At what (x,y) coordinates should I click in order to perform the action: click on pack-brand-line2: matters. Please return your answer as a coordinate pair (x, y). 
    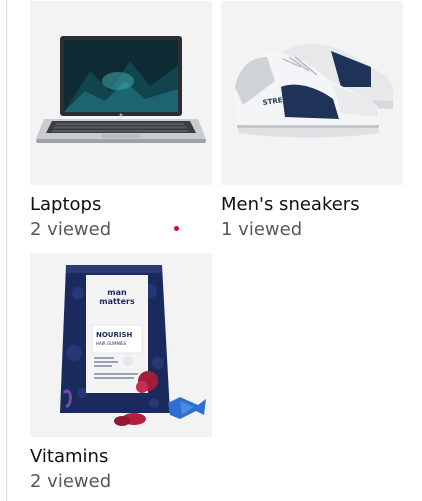
    Looking at the image, I should click on (117, 301).